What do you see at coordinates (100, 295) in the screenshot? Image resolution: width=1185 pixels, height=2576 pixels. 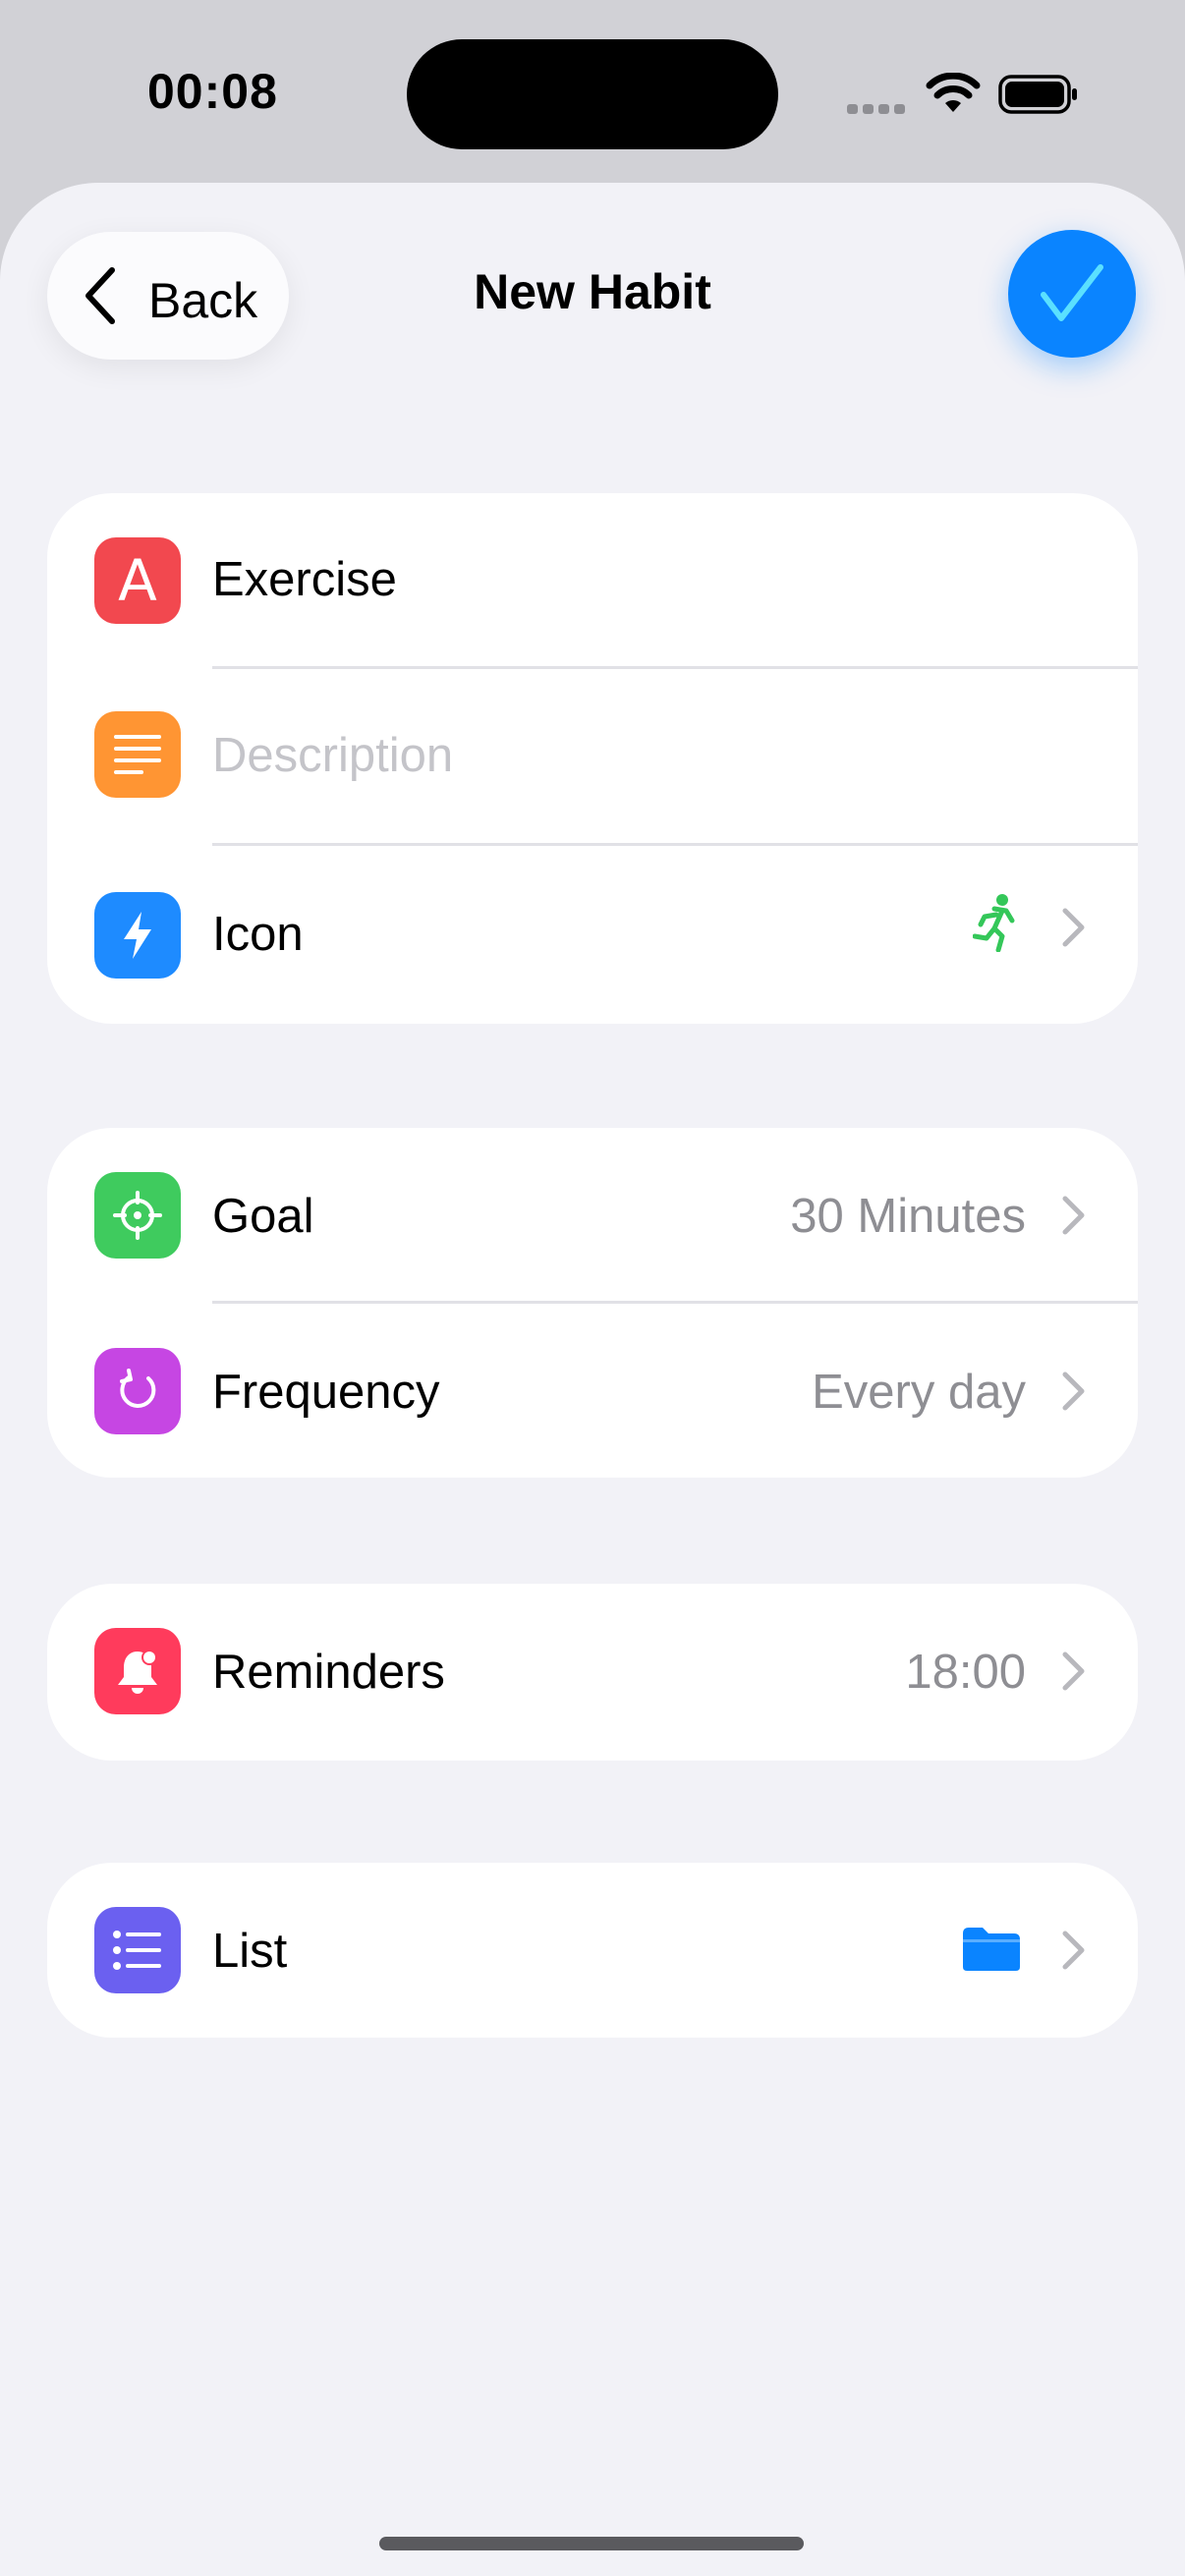 I see `chevron-left-icon` at bounding box center [100, 295].